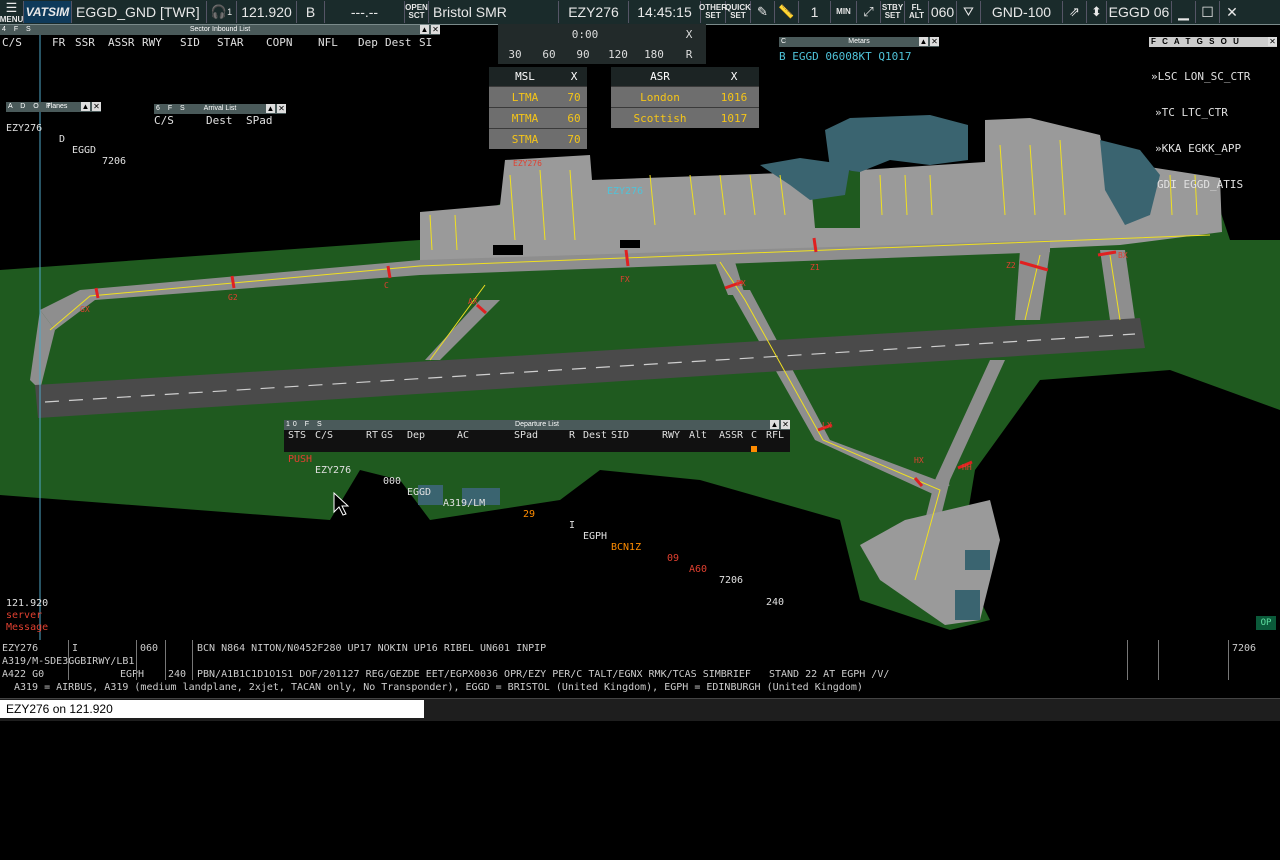 This screenshot has height=860, width=1280. I want to click on minimize-icon: ▁, so click(1183, 11).